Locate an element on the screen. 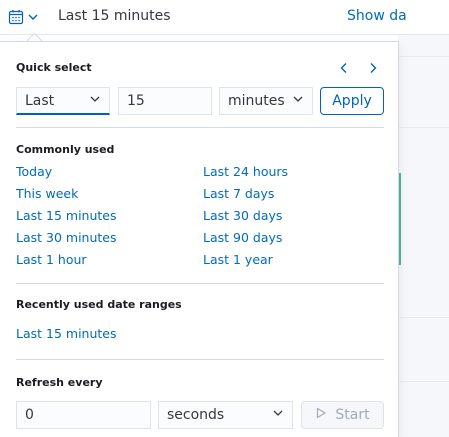 The width and height of the screenshot is (449, 437). amount-value: 15 is located at coordinates (136, 101).